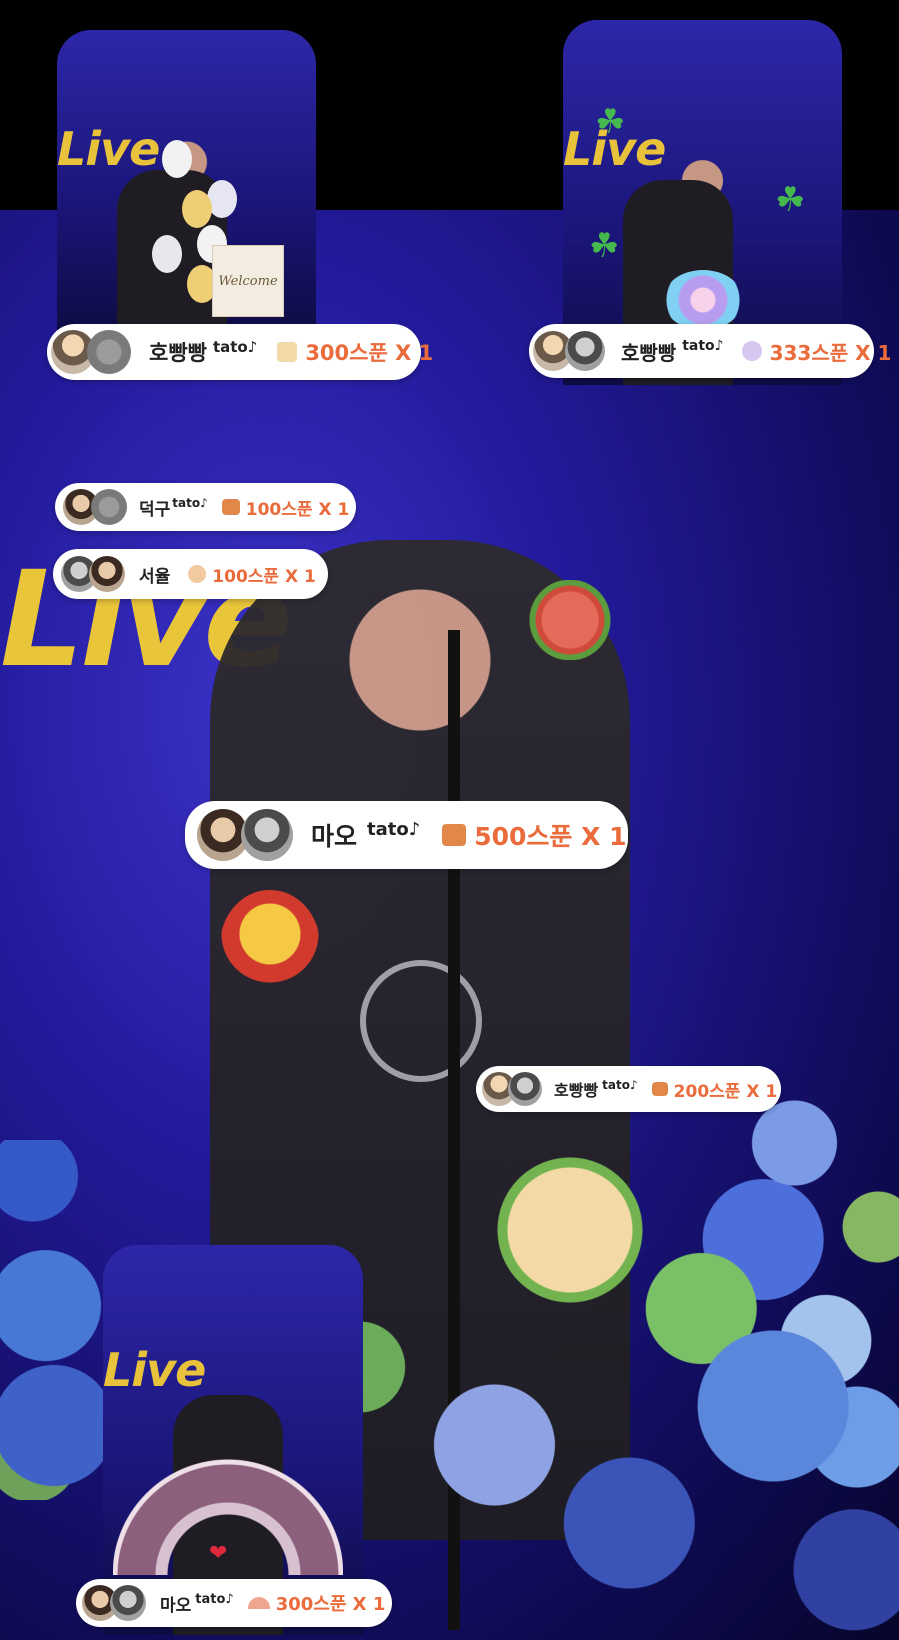 Image resolution: width=899 pixels, height=1640 pixels. I want to click on sender-name: 서율, so click(155, 576).